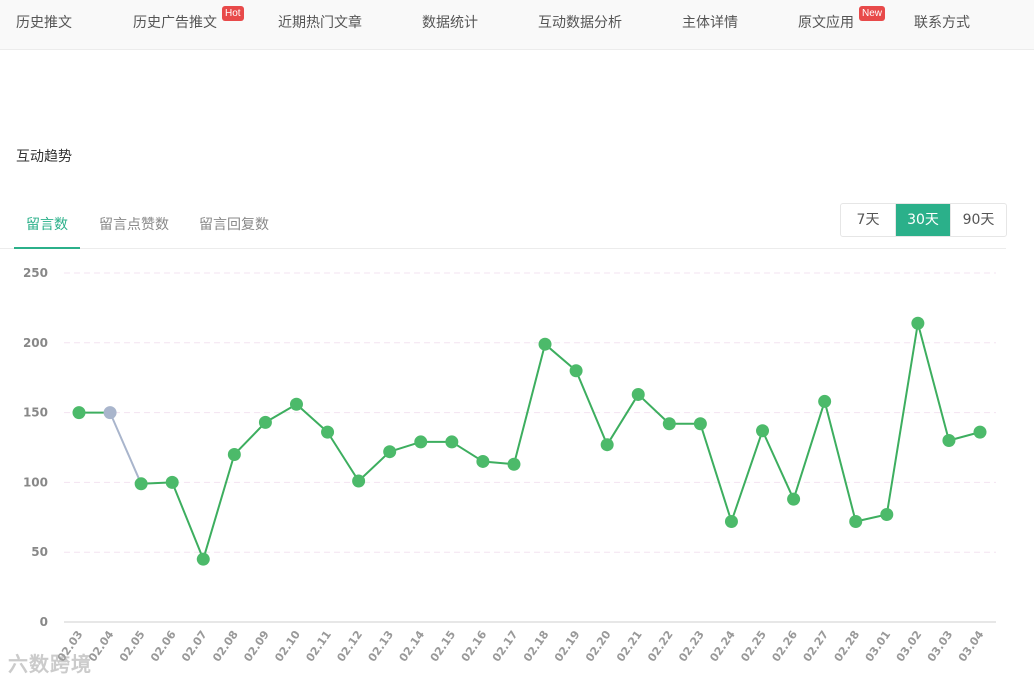 This screenshot has width=1034, height=681. I want to click on y-tick-label: 200, so click(35, 343).